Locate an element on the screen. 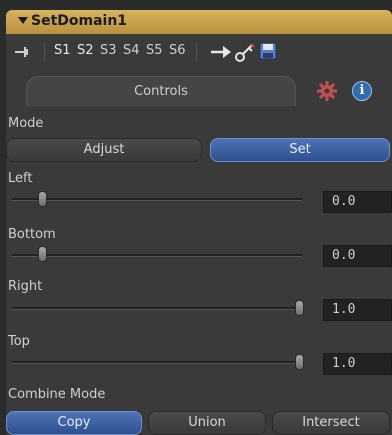 The image size is (392, 435). toolbar: S1 S2 S3 S4 S5 S6 is located at coordinates (199, 52).